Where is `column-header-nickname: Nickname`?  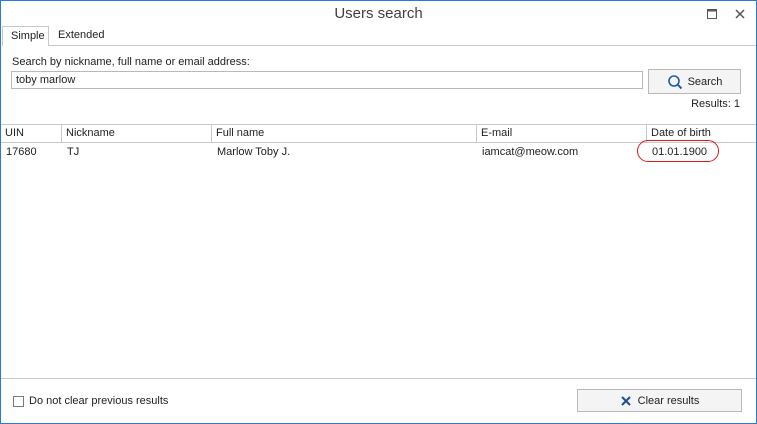 column-header-nickname: Nickname is located at coordinates (137, 133).